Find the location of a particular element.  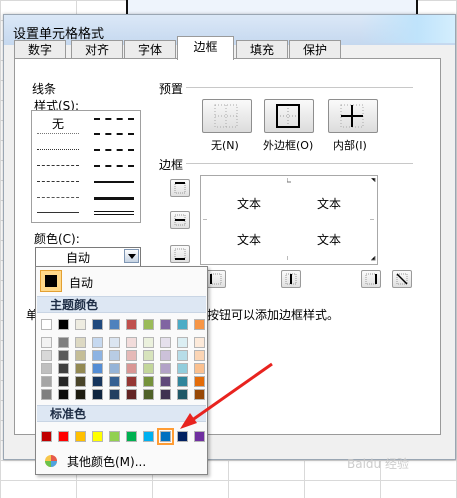

tab-protection: 保护 is located at coordinates (315, 49).